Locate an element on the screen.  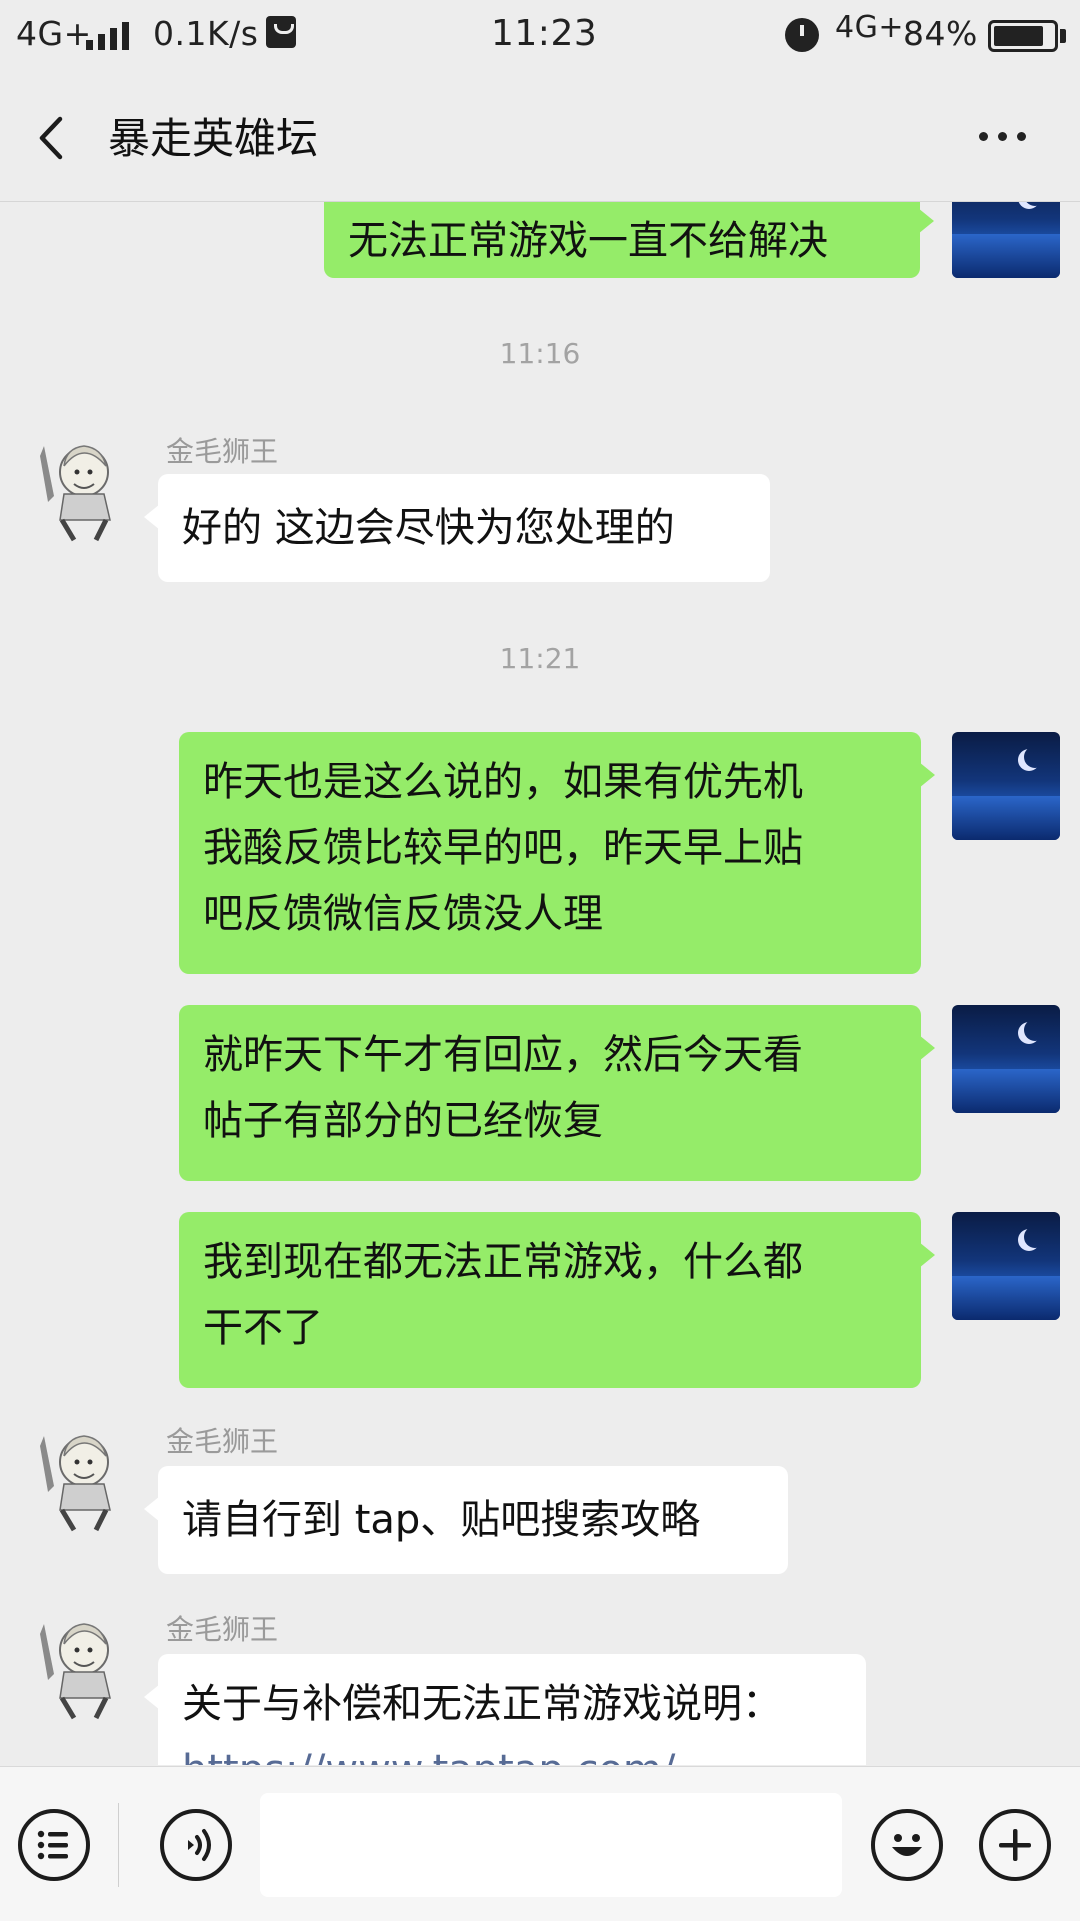
signal-icon is located at coordinates (108, 36).